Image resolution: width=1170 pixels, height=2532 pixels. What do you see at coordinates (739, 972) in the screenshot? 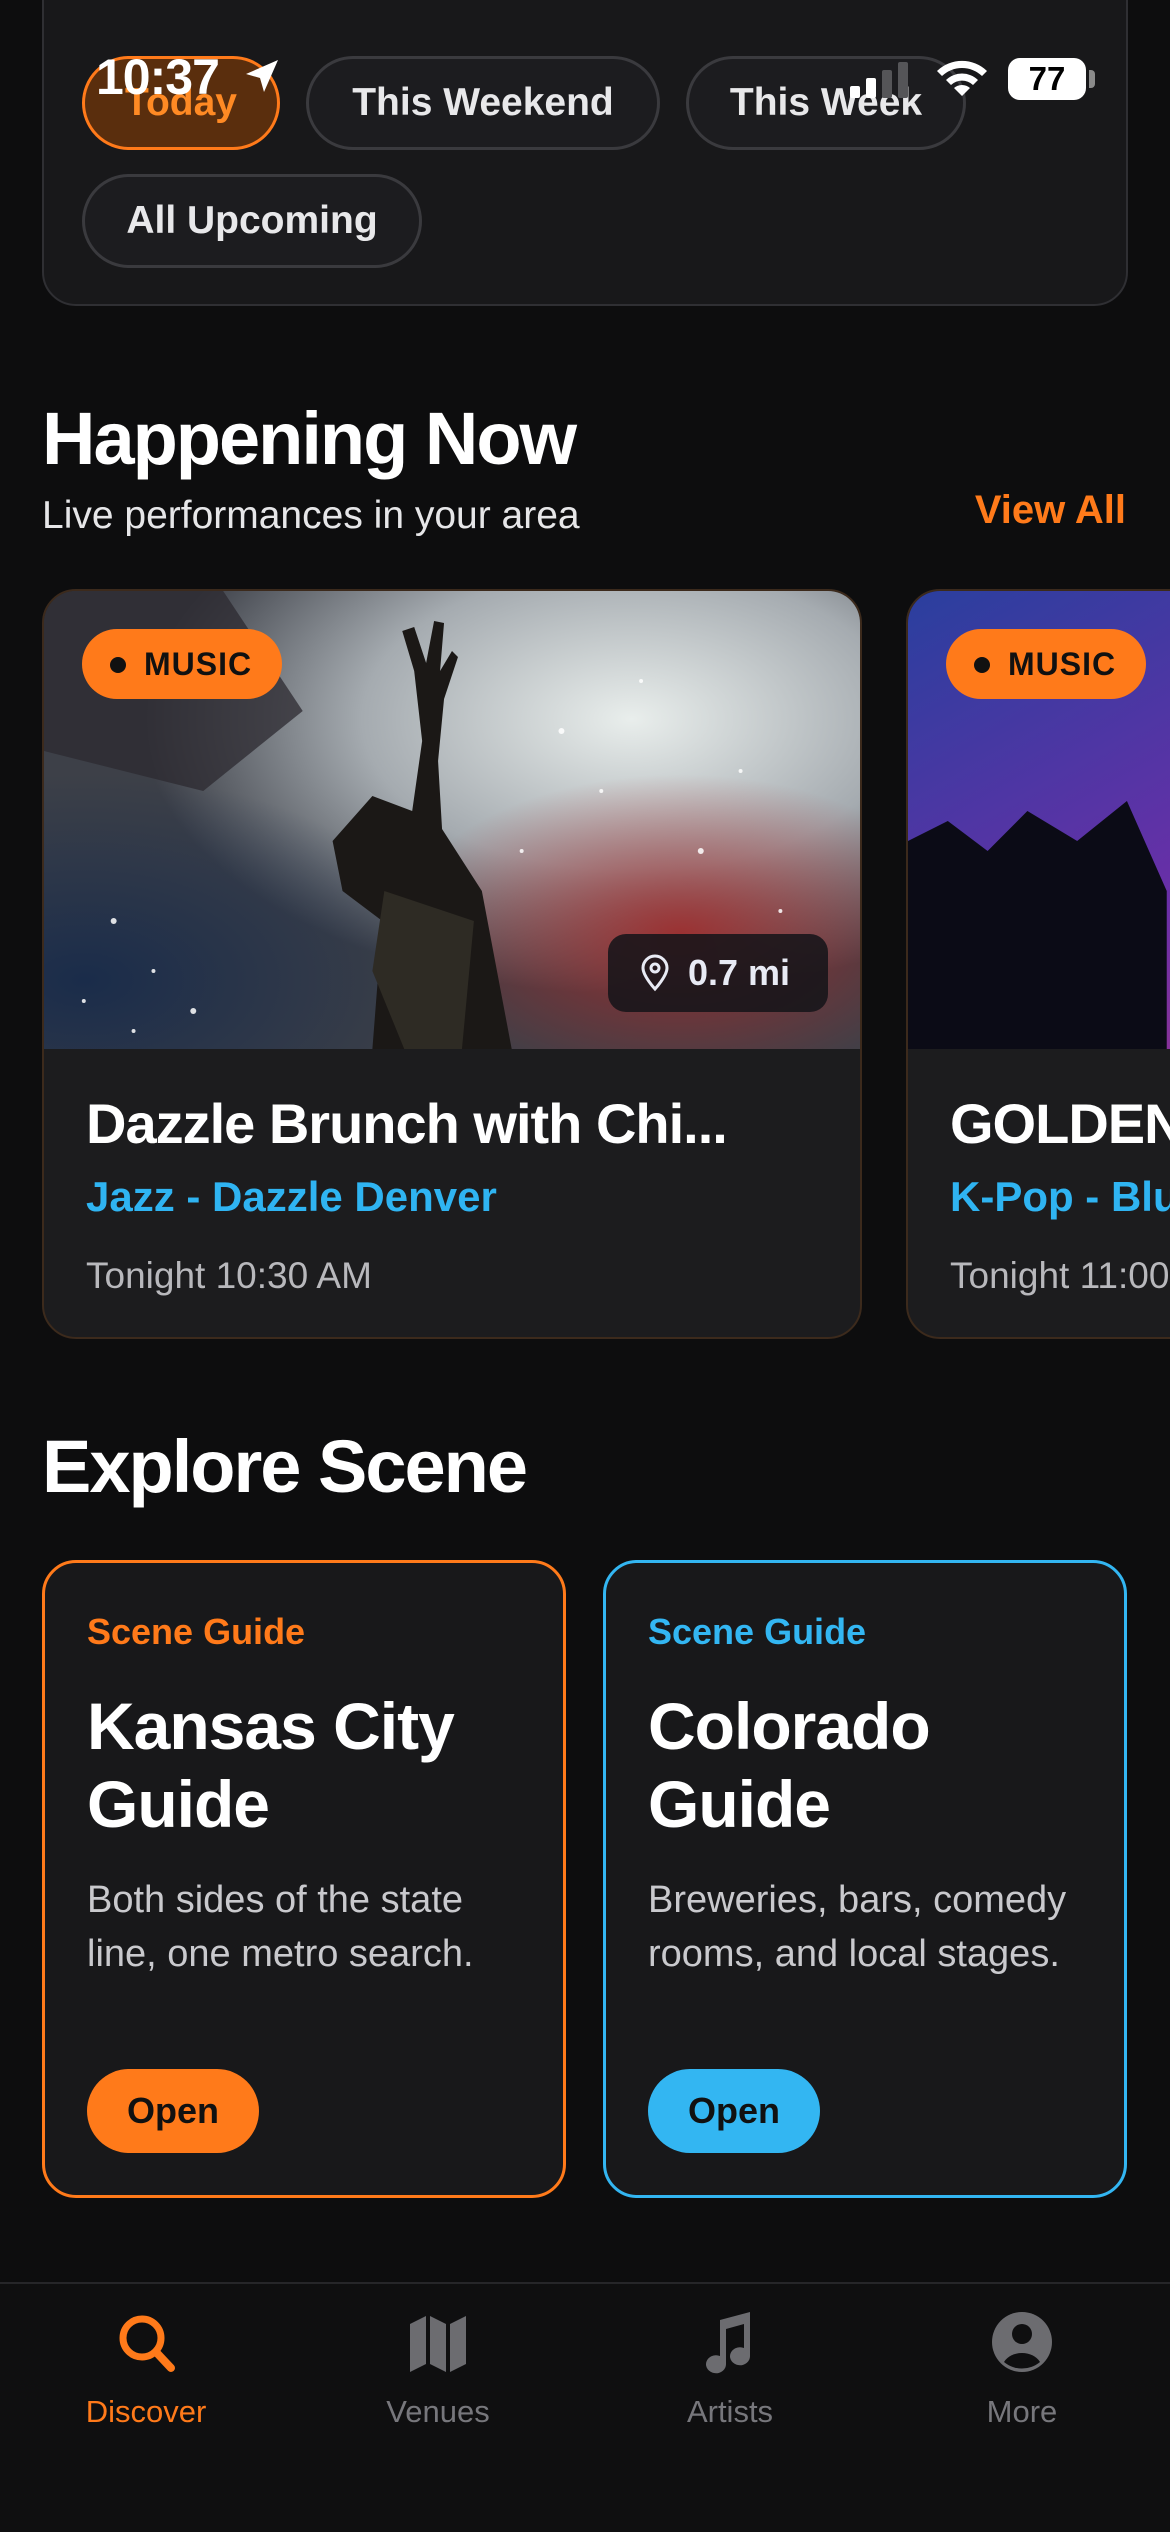
I see `distance-text: 0.7 mi` at bounding box center [739, 972].